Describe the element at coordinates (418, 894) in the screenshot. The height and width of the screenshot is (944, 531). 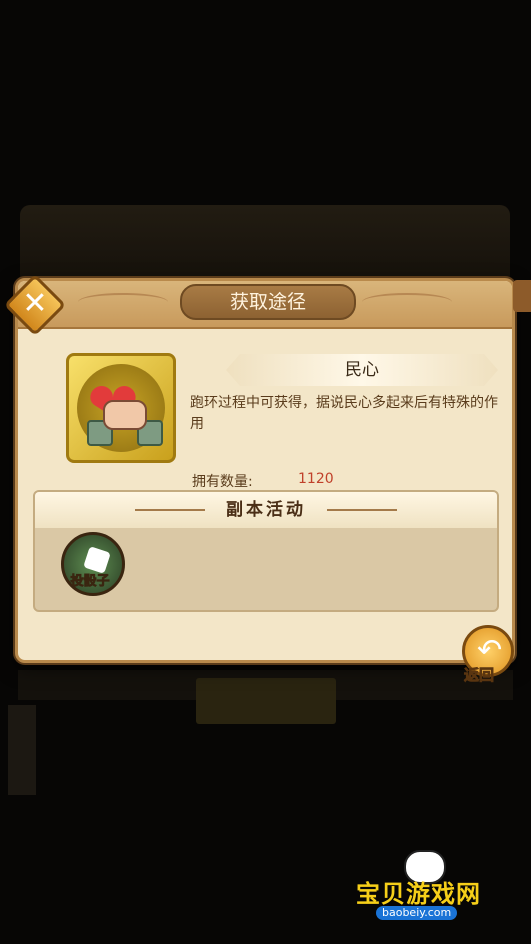
I see `watermark-text: 宝贝游戏网` at that location.